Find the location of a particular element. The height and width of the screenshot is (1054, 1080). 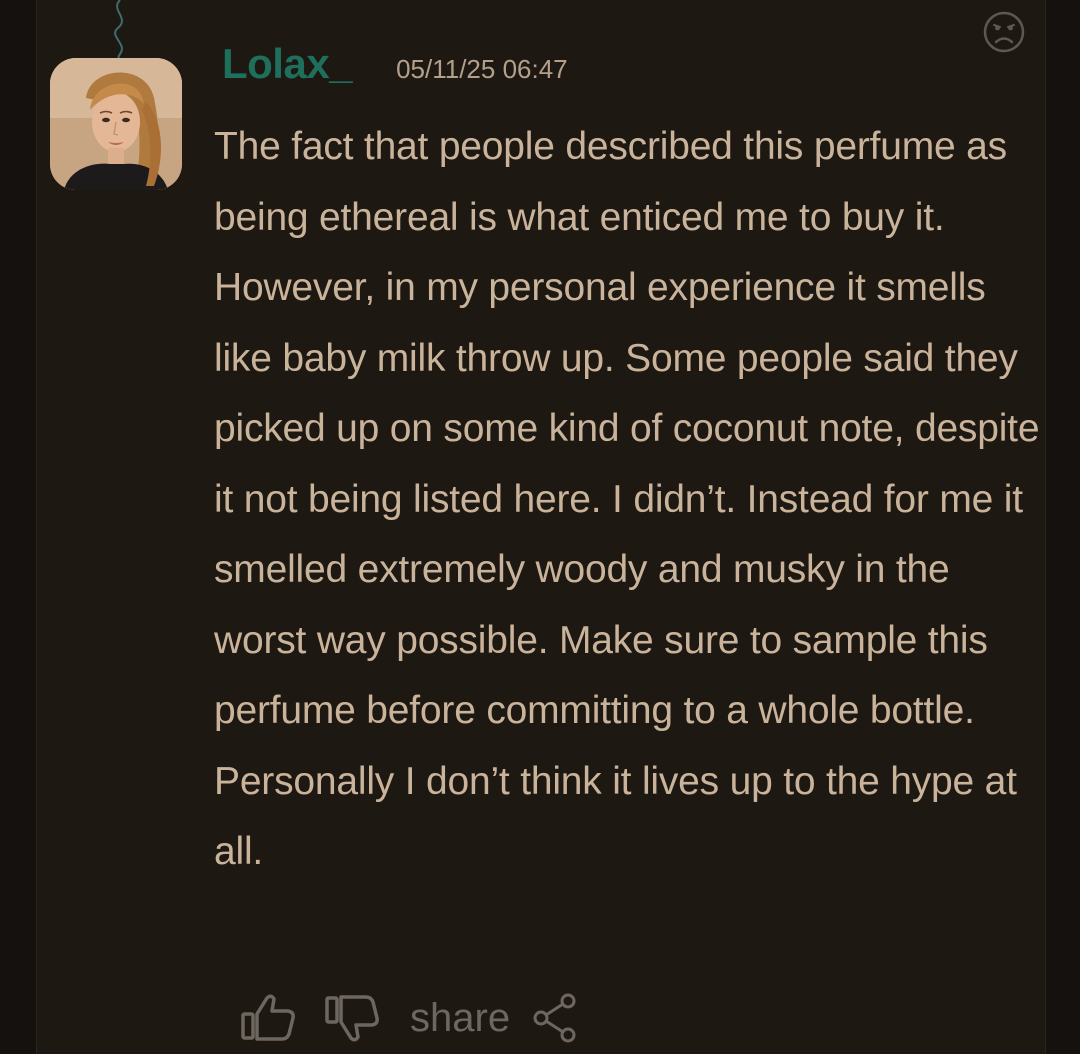

share-icon is located at coordinates (554, 1018).